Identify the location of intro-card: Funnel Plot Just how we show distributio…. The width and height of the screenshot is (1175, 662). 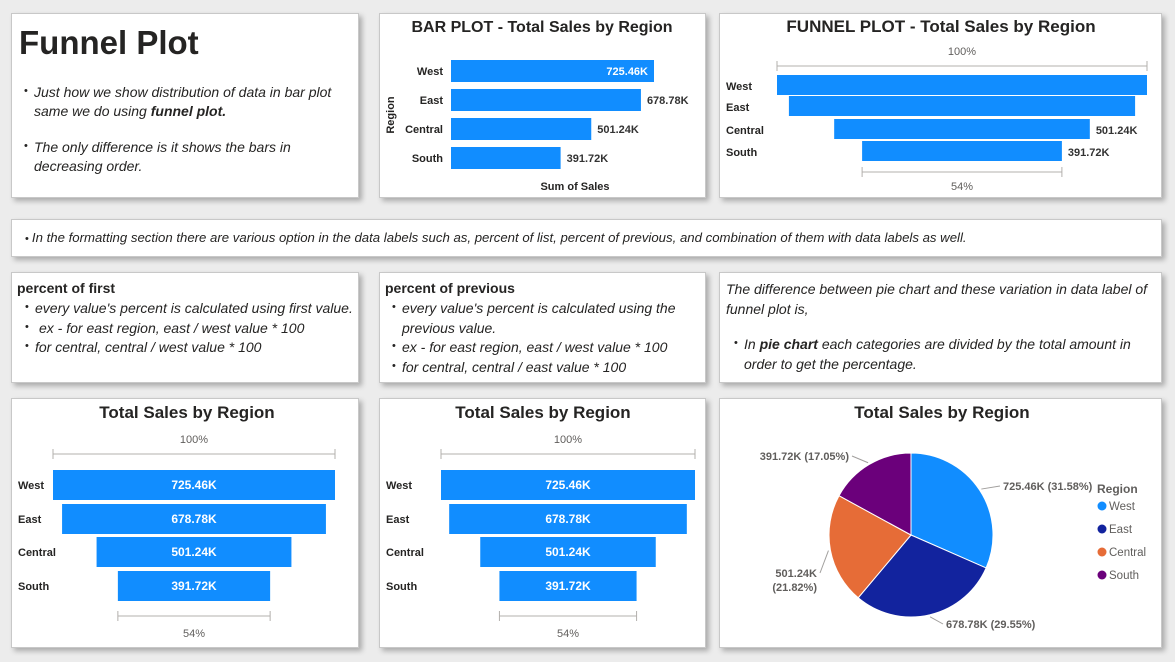
(185, 105).